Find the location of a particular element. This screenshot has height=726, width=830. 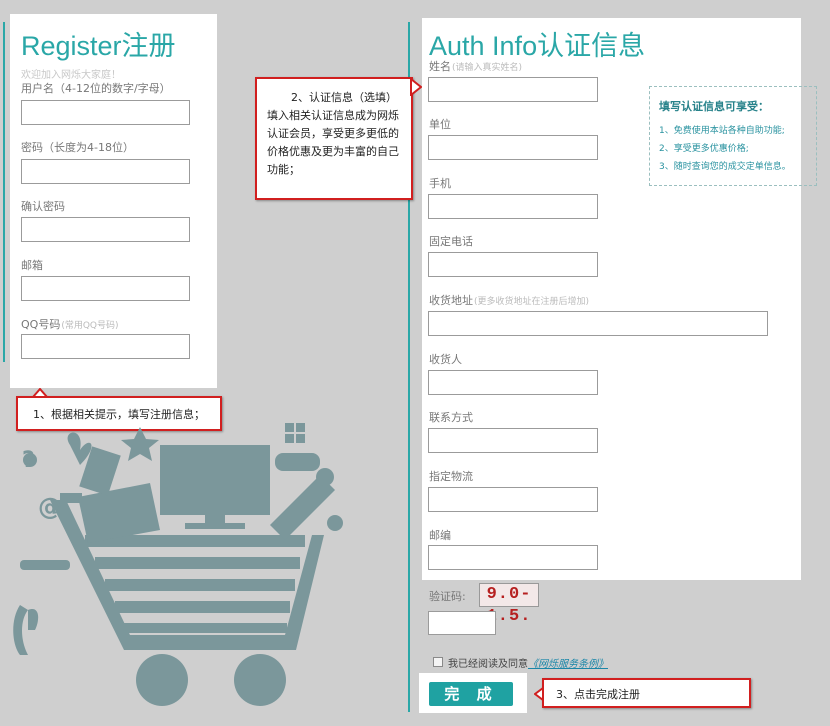

captcha-image: 9.0-1.5. is located at coordinates (509, 604).